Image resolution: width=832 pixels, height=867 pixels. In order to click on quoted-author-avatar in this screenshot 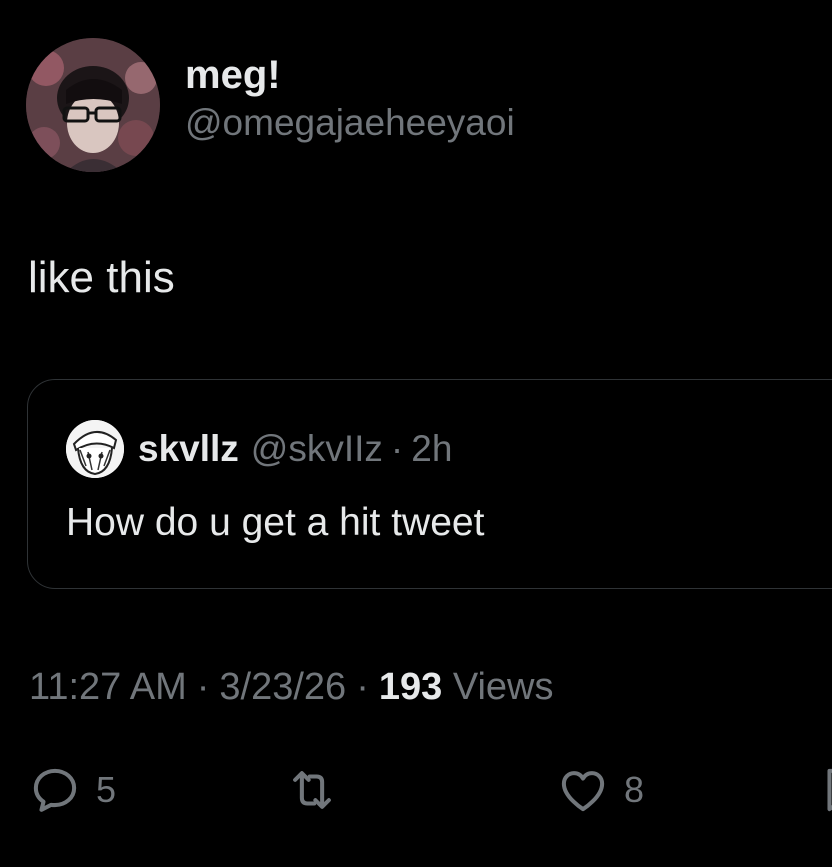, I will do `click(95, 449)`.